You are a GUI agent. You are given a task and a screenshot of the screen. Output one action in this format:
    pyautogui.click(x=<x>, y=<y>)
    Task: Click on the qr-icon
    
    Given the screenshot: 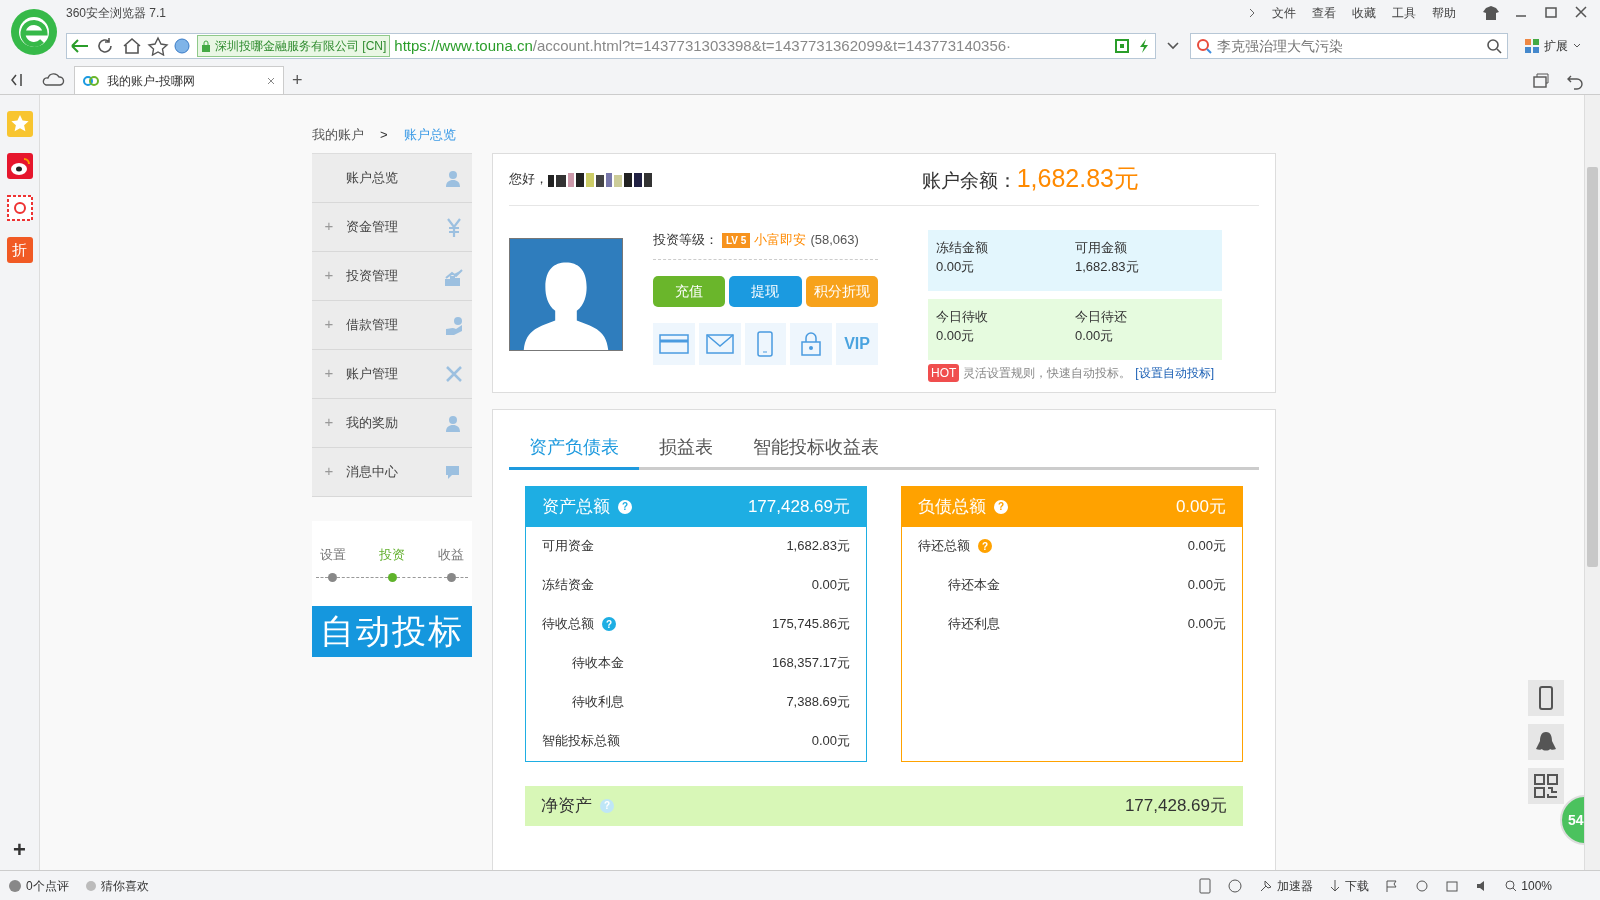 What is the action you would take?
    pyautogui.click(x=1122, y=46)
    